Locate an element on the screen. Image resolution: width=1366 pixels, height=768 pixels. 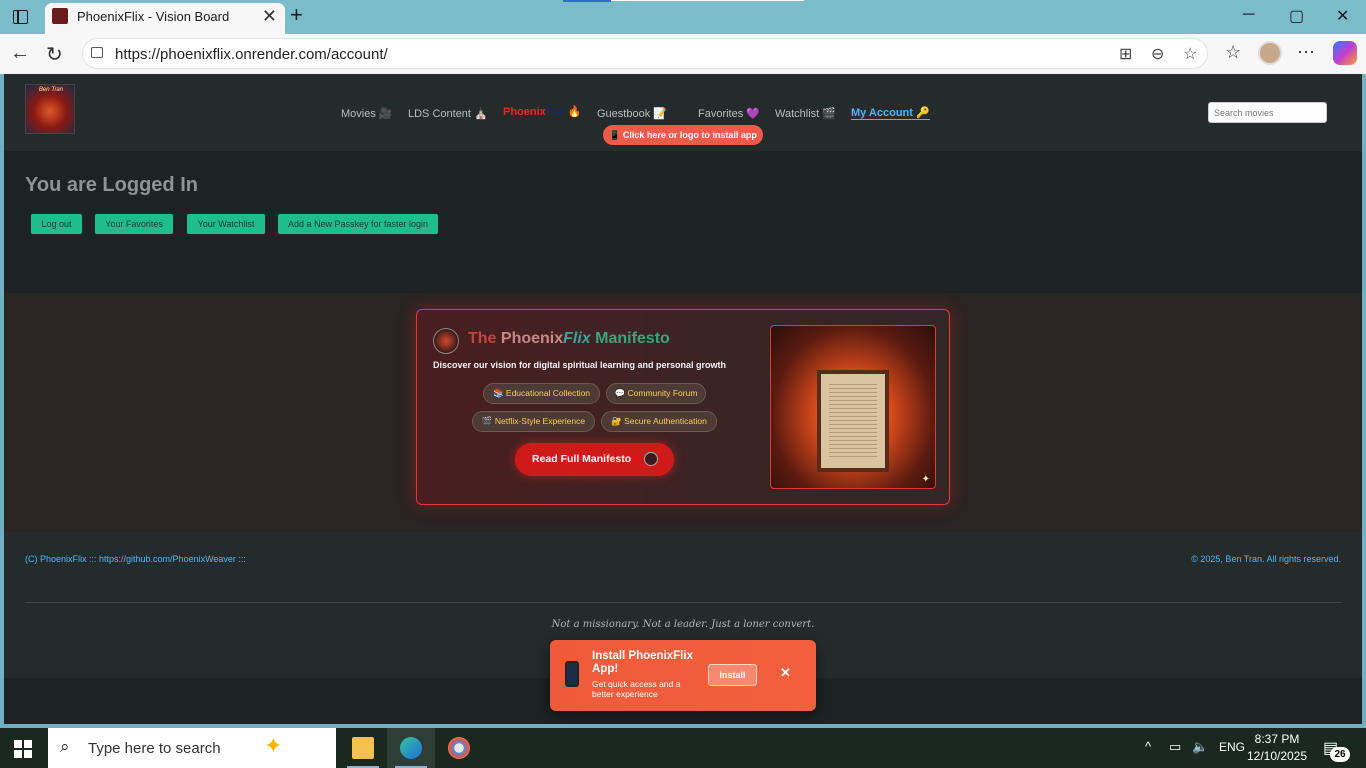
language-indicator: ENG is located at coordinates (1232, 747).